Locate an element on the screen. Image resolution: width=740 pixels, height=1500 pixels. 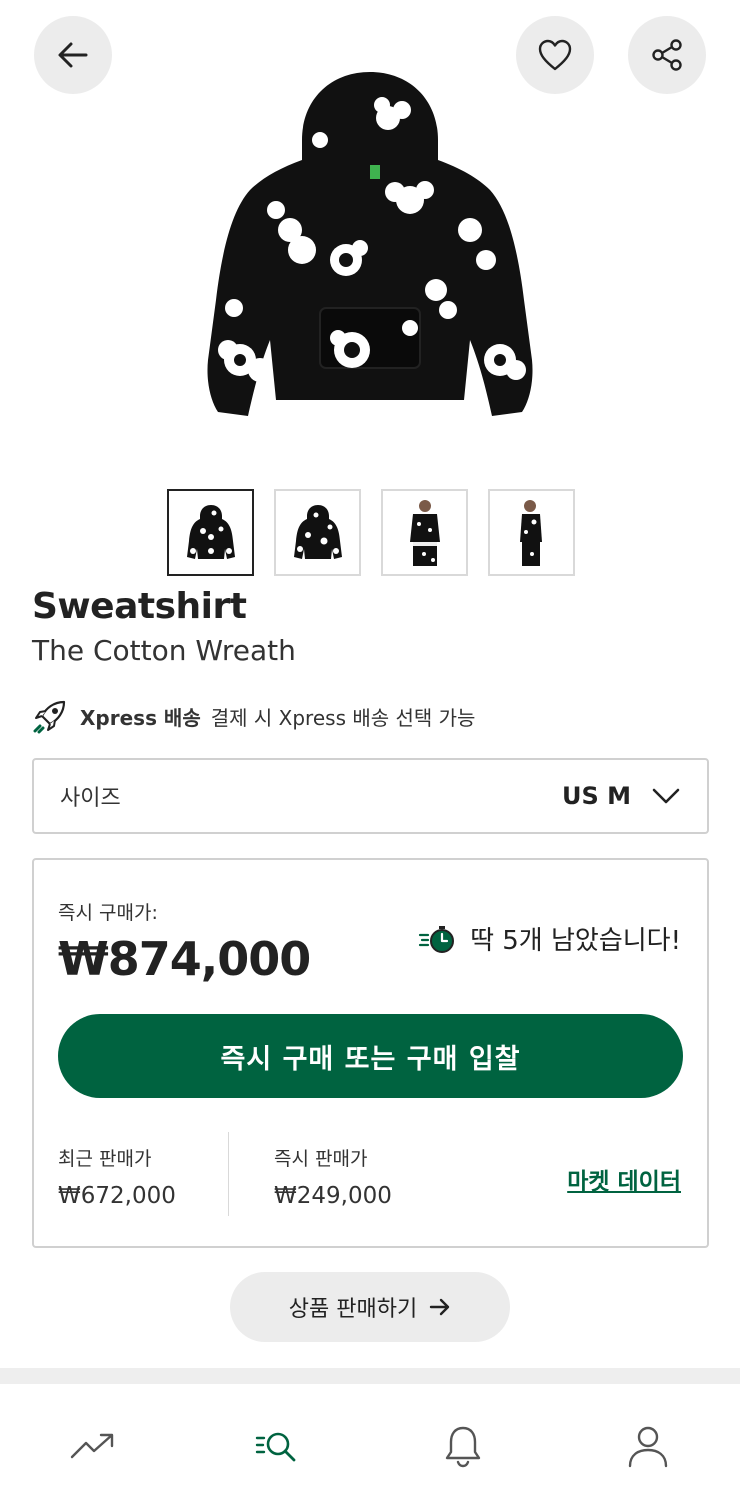
share-button is located at coordinates (667, 55).